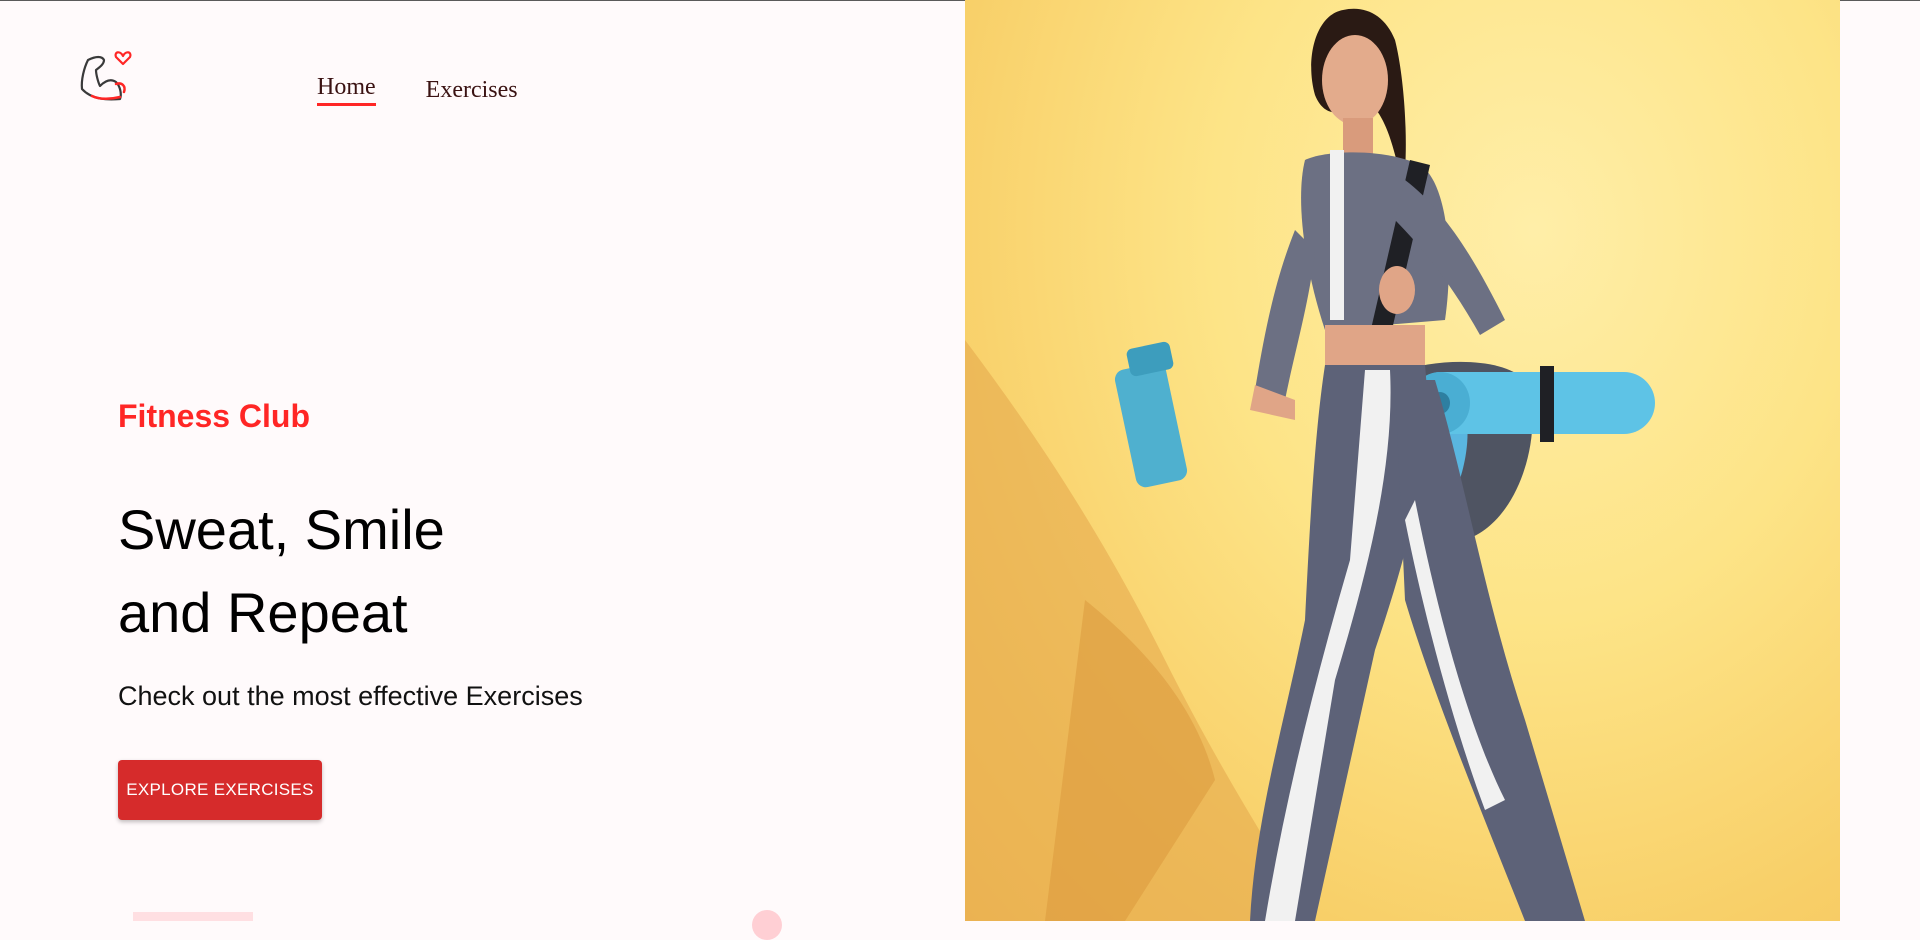  I want to click on main-nav: Home Exercises, so click(417, 90).